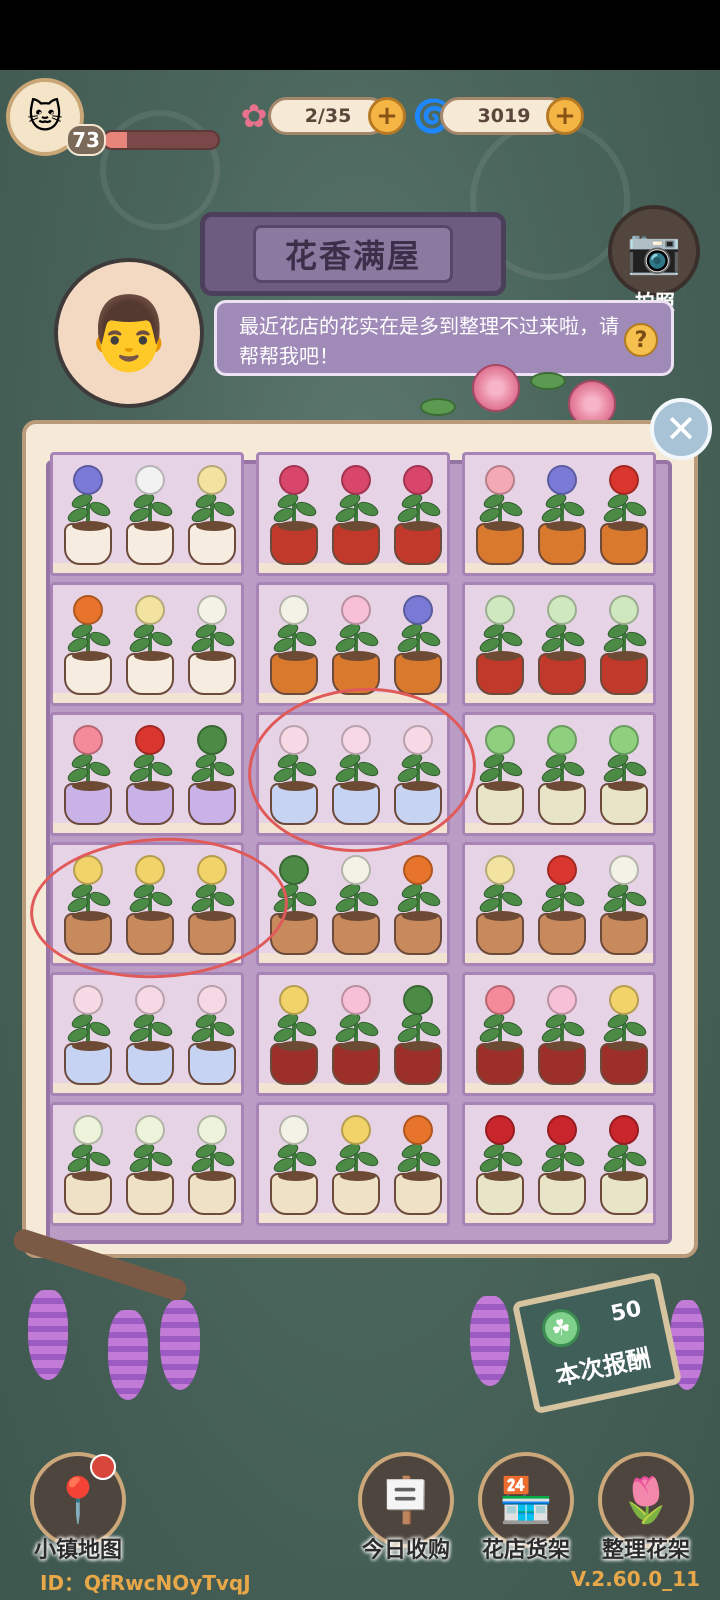 The image size is (720, 1600). I want to click on close-button: ✕, so click(681, 429).